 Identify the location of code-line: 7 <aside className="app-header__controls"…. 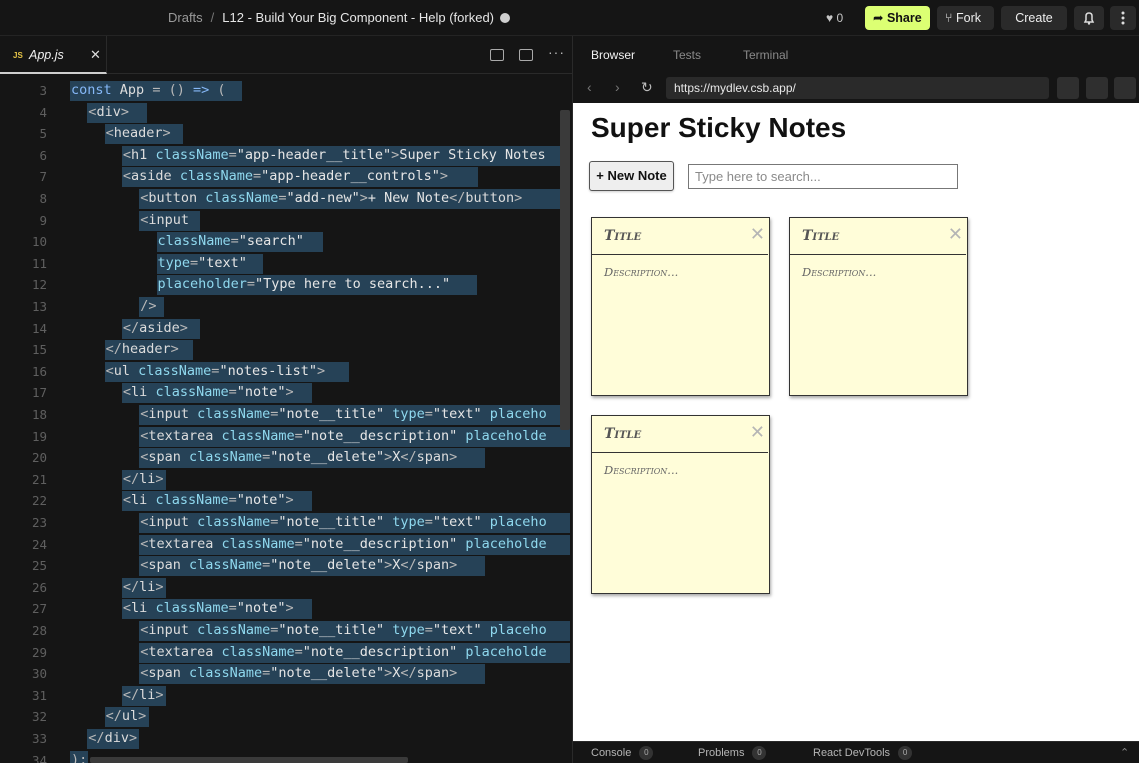
(286, 177).